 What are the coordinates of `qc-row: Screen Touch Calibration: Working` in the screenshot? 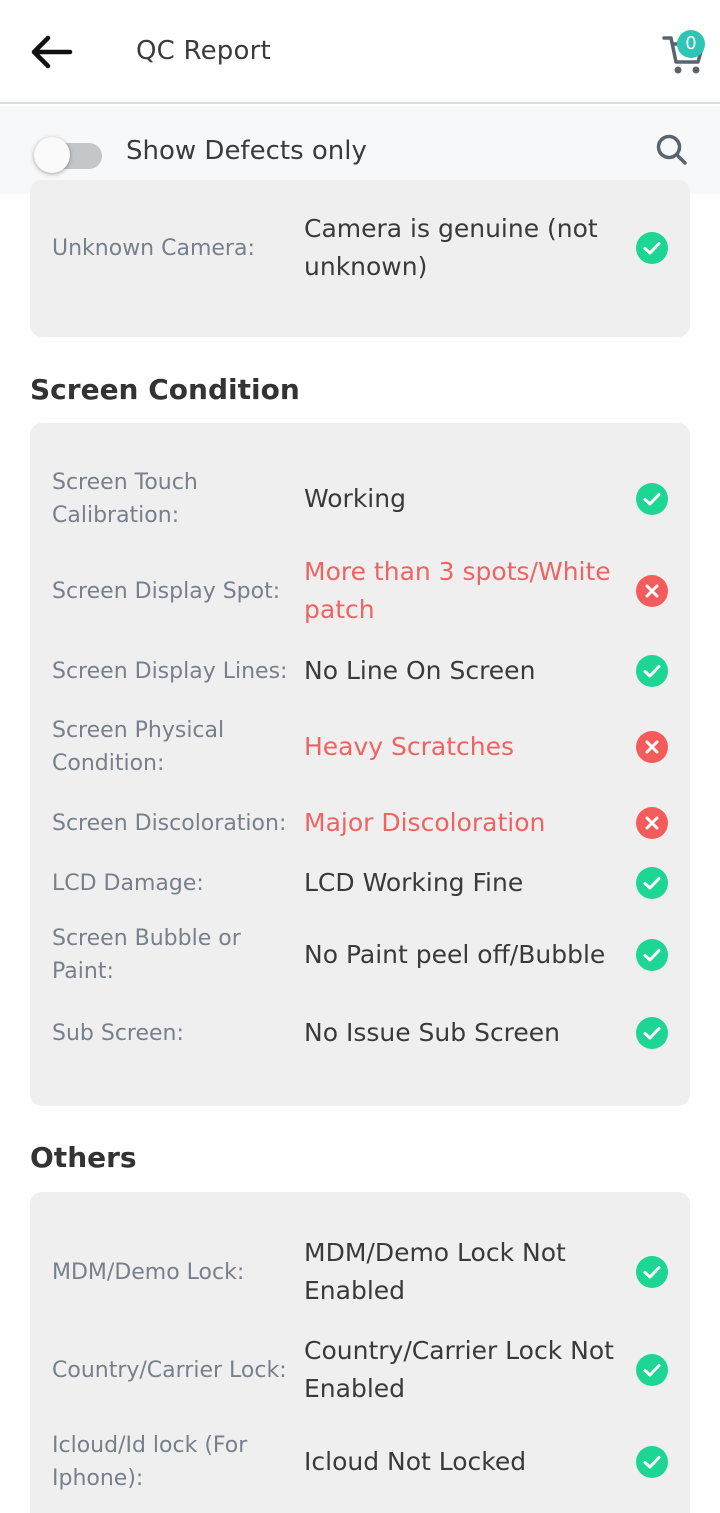 It's located at (360, 499).